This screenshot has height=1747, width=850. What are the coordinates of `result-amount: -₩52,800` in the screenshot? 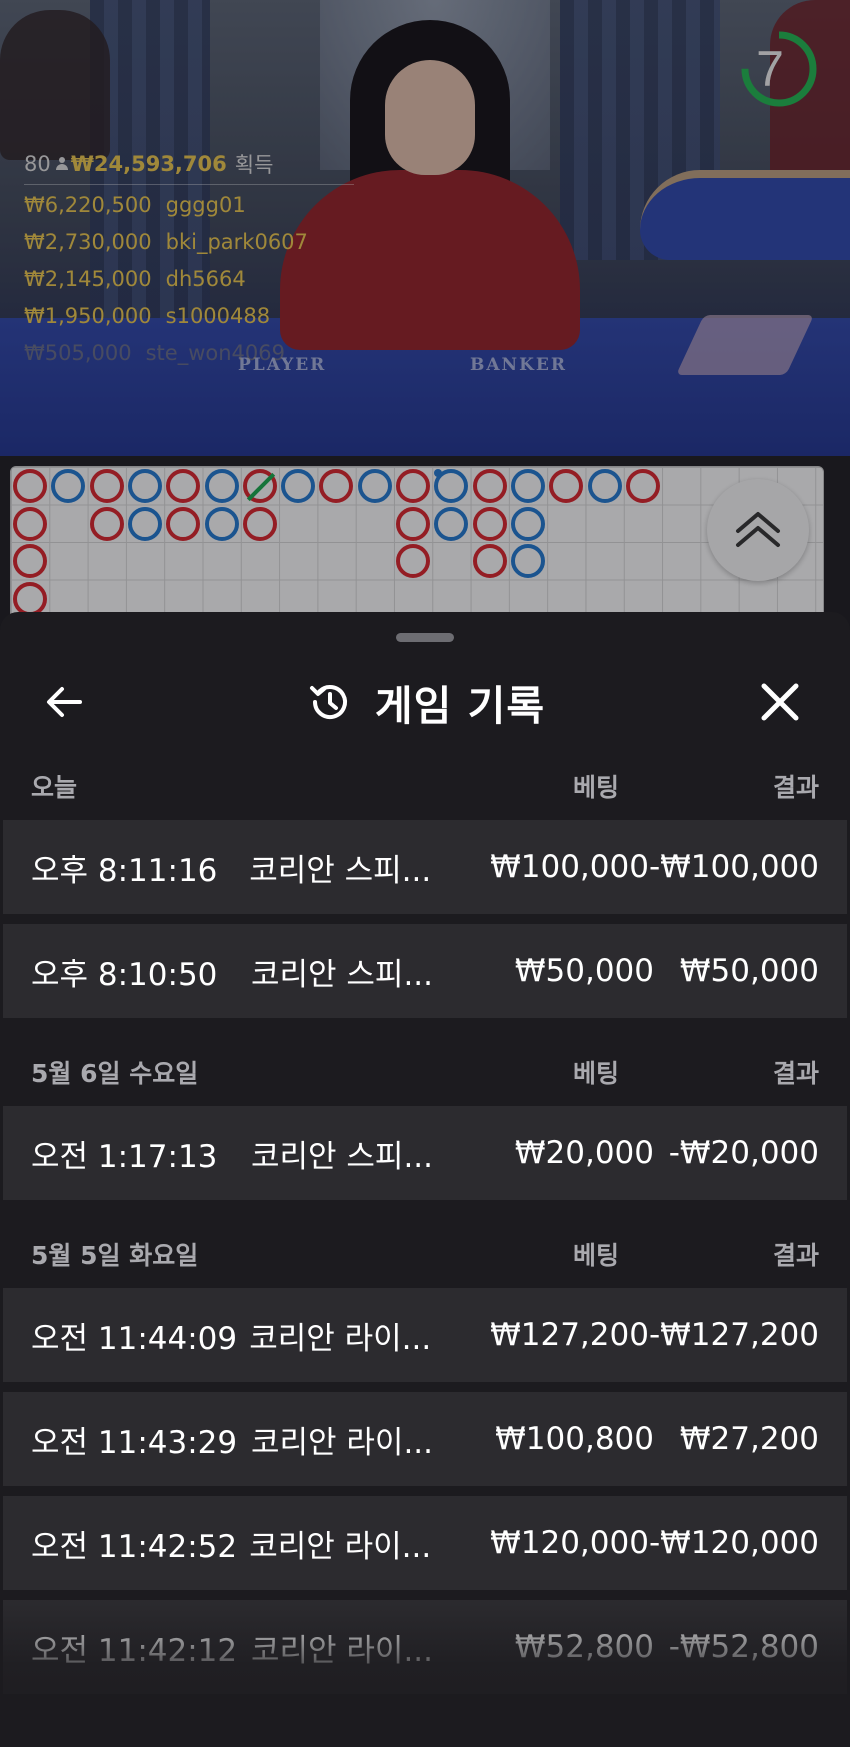 It's located at (743, 1647).